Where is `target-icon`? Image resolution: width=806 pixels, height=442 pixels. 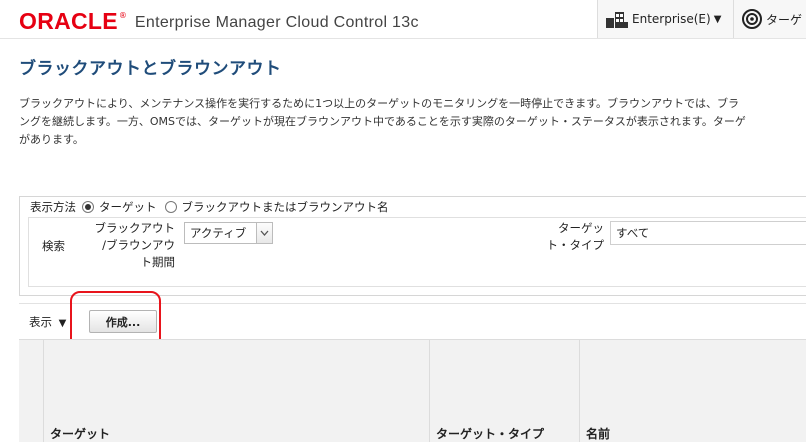
target-icon is located at coordinates (752, 19).